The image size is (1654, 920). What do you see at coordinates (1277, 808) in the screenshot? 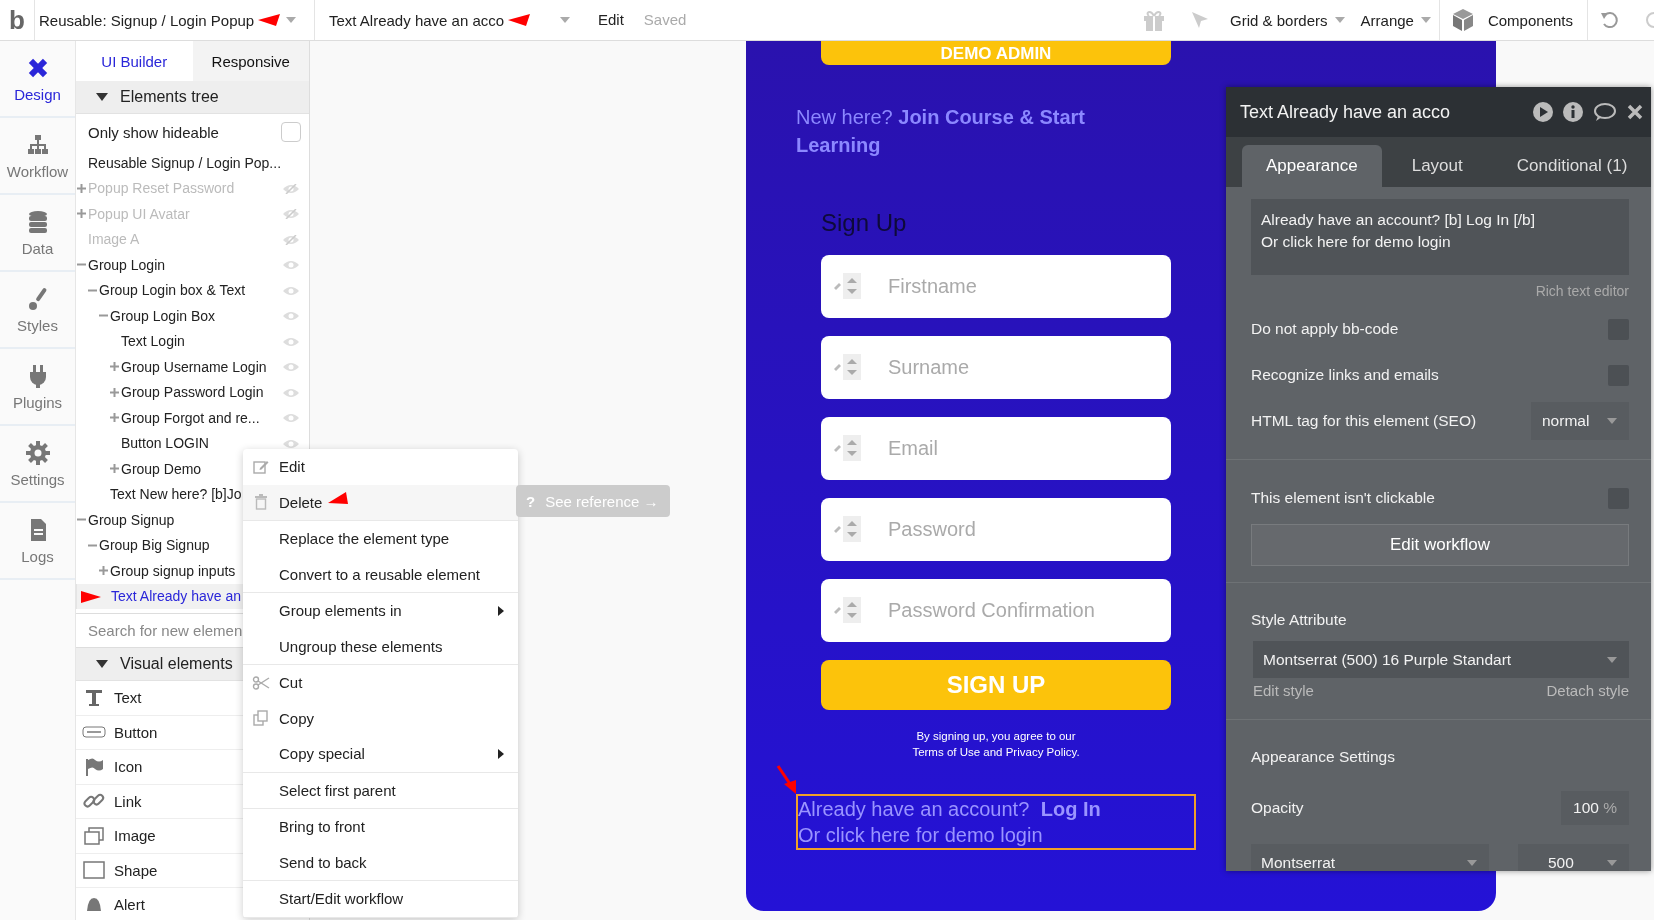
I see `option-label: Opacity` at bounding box center [1277, 808].